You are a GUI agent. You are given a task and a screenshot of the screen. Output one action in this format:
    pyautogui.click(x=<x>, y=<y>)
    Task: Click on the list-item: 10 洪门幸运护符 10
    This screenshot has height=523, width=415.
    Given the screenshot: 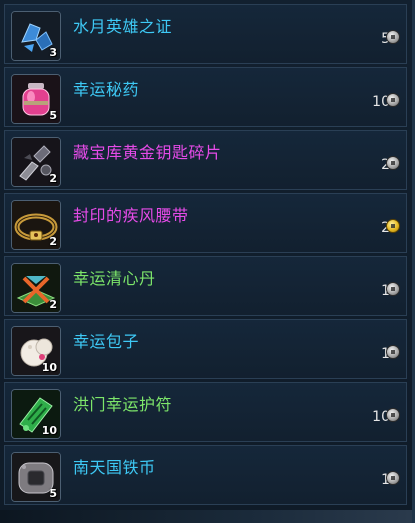 What is the action you would take?
    pyautogui.click(x=205, y=412)
    